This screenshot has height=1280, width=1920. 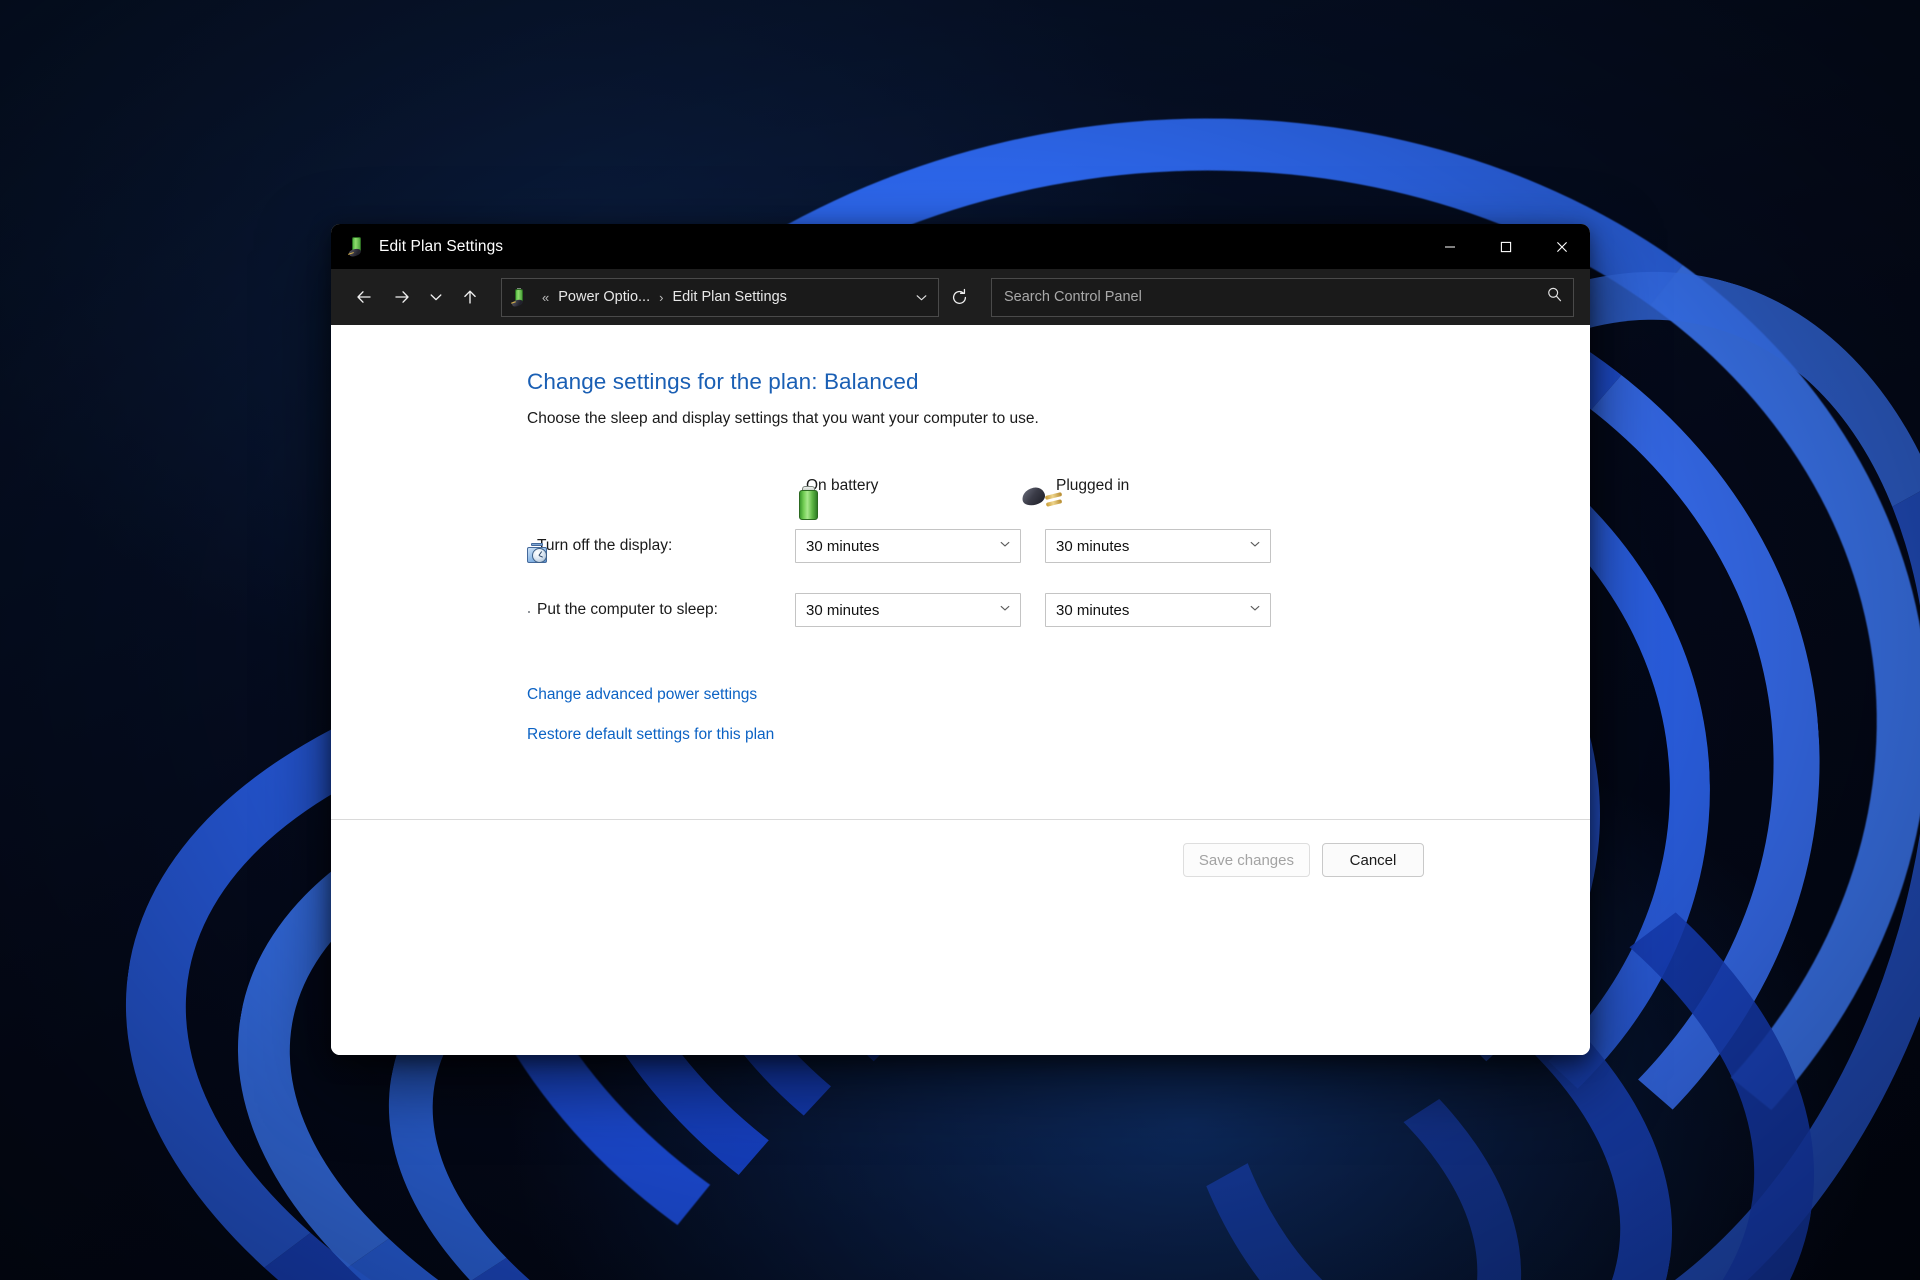 I want to click on forward-arrow-icon, so click(x=402, y=297).